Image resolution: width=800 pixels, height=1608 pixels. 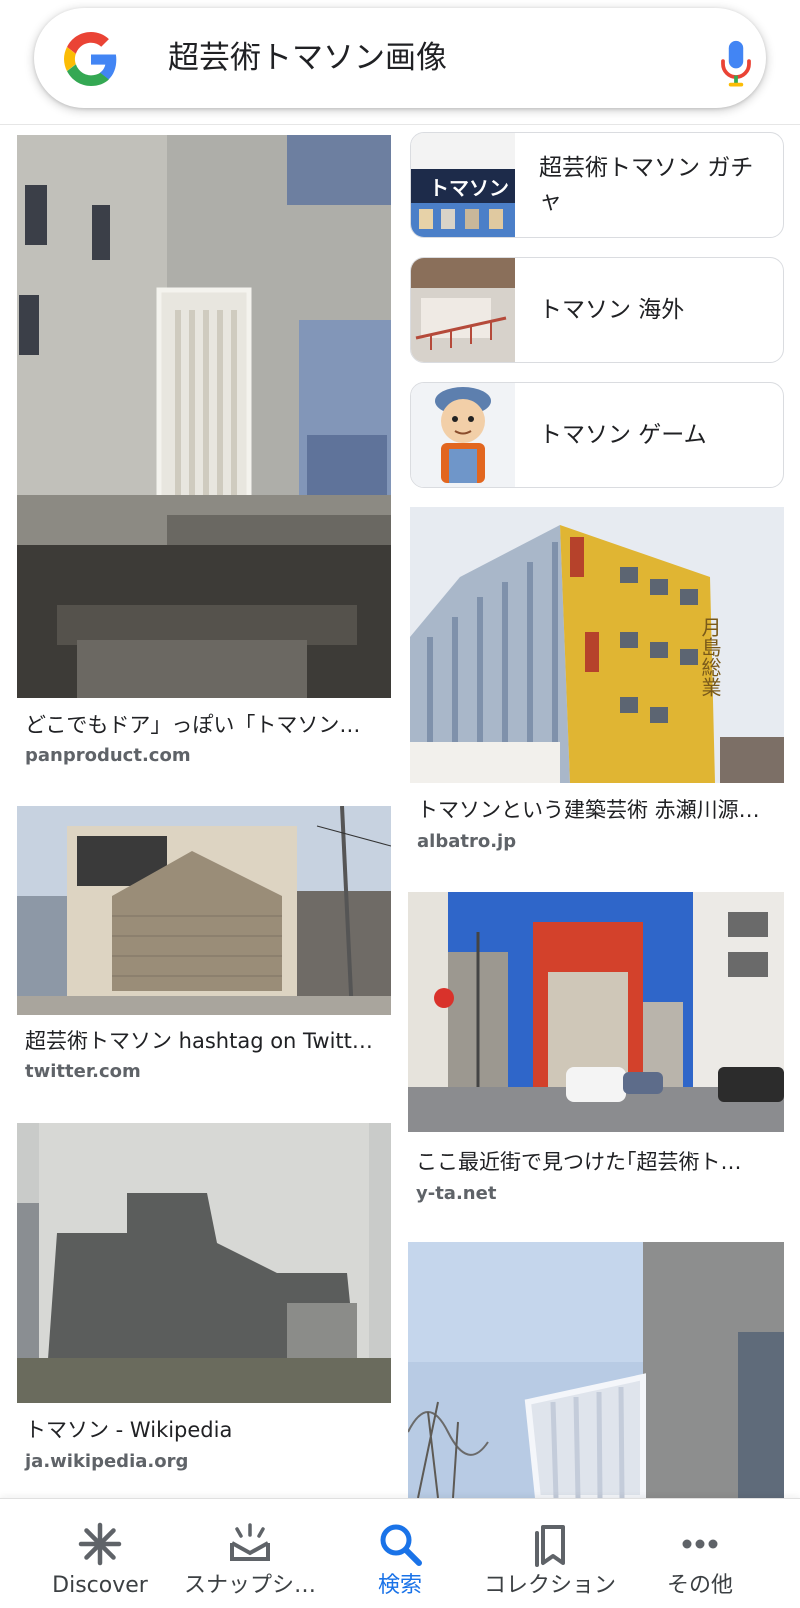 I want to click on related-label: 超芸術トマソン ガチャ, so click(x=646, y=184).